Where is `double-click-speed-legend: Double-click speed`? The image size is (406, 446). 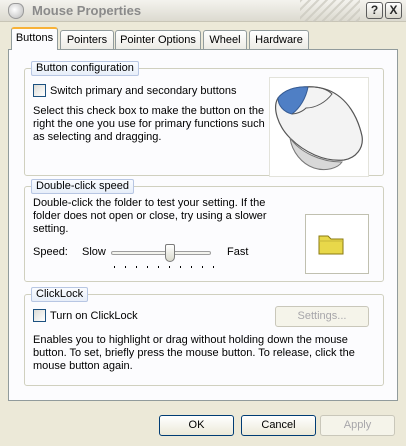
double-click-speed-legend: Double-click speed is located at coordinates (82, 186).